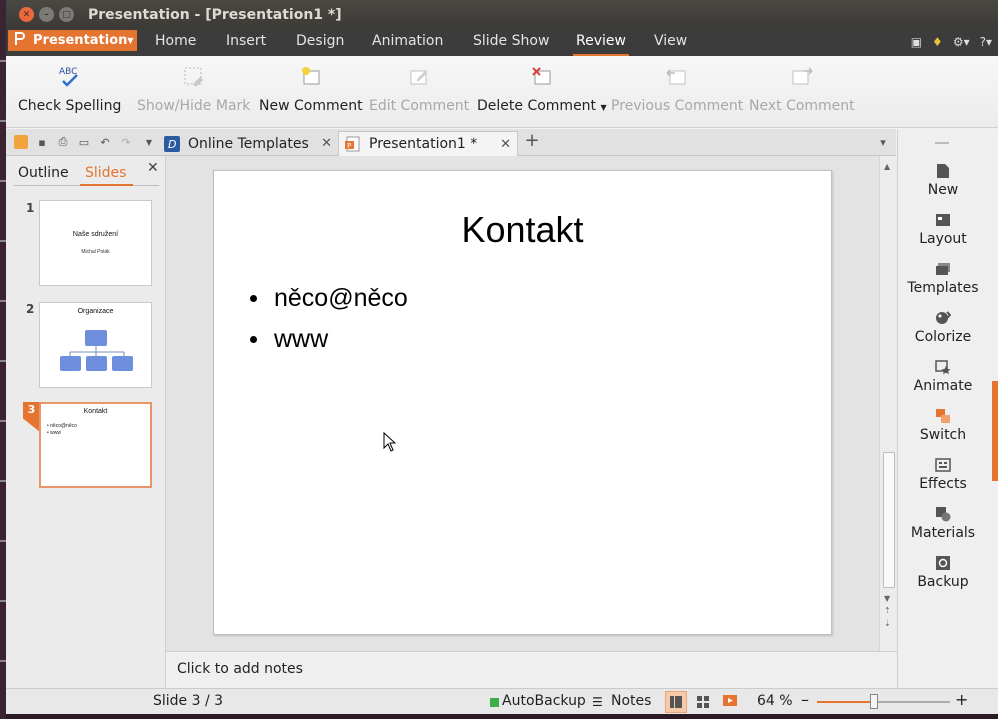 Image resolution: width=998 pixels, height=719 pixels. Describe the element at coordinates (603, 107) in the screenshot. I see `chevron-down-icon: ▼` at that location.